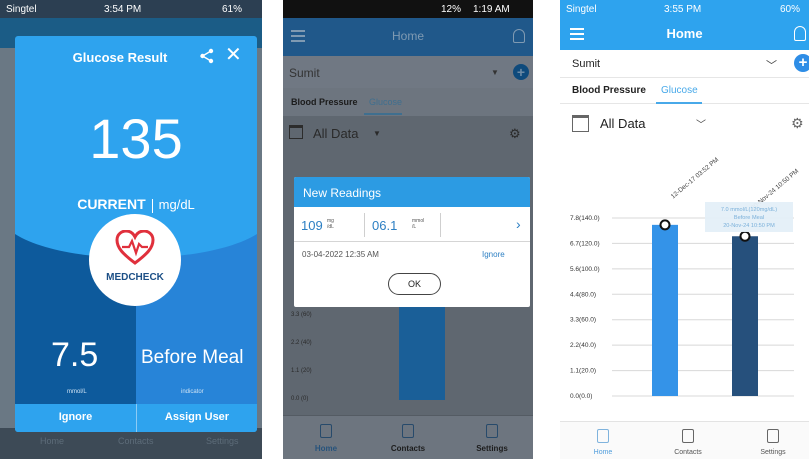 This screenshot has width=809, height=459. Describe the element at coordinates (136, 441) in the screenshot. I see `dimmed-tab-contacts: Contacts` at that location.